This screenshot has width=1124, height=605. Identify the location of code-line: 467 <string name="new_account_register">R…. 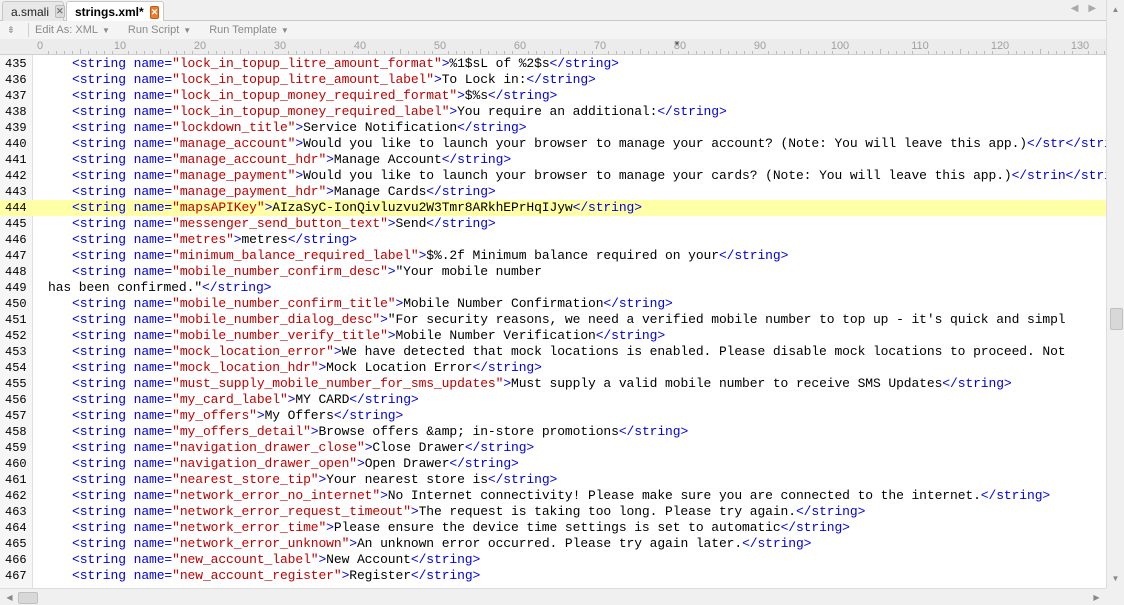
(553, 576).